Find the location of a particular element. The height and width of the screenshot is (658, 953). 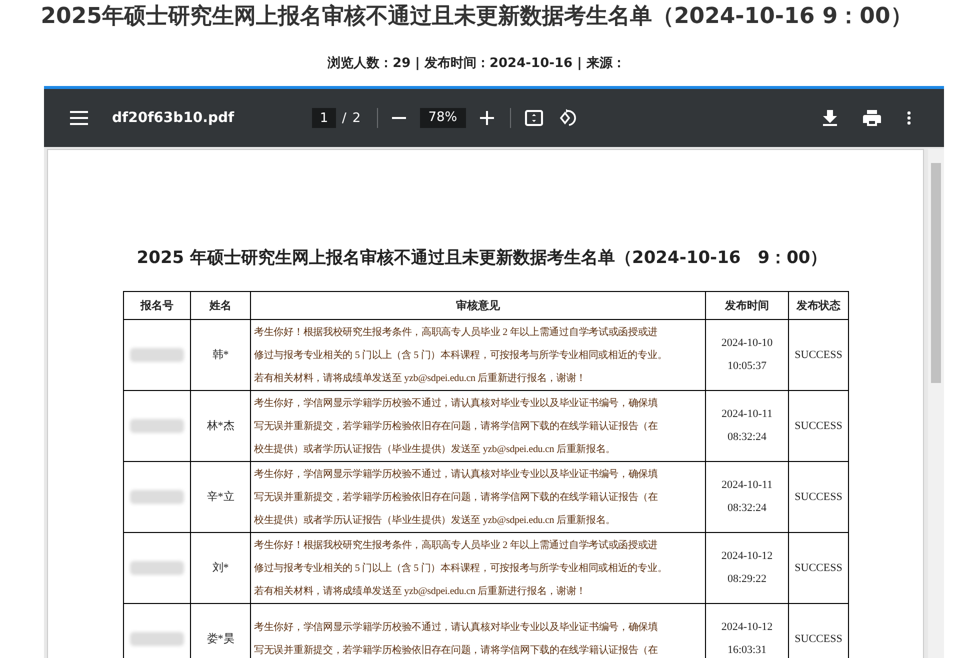

page-total: 2 is located at coordinates (356, 118).